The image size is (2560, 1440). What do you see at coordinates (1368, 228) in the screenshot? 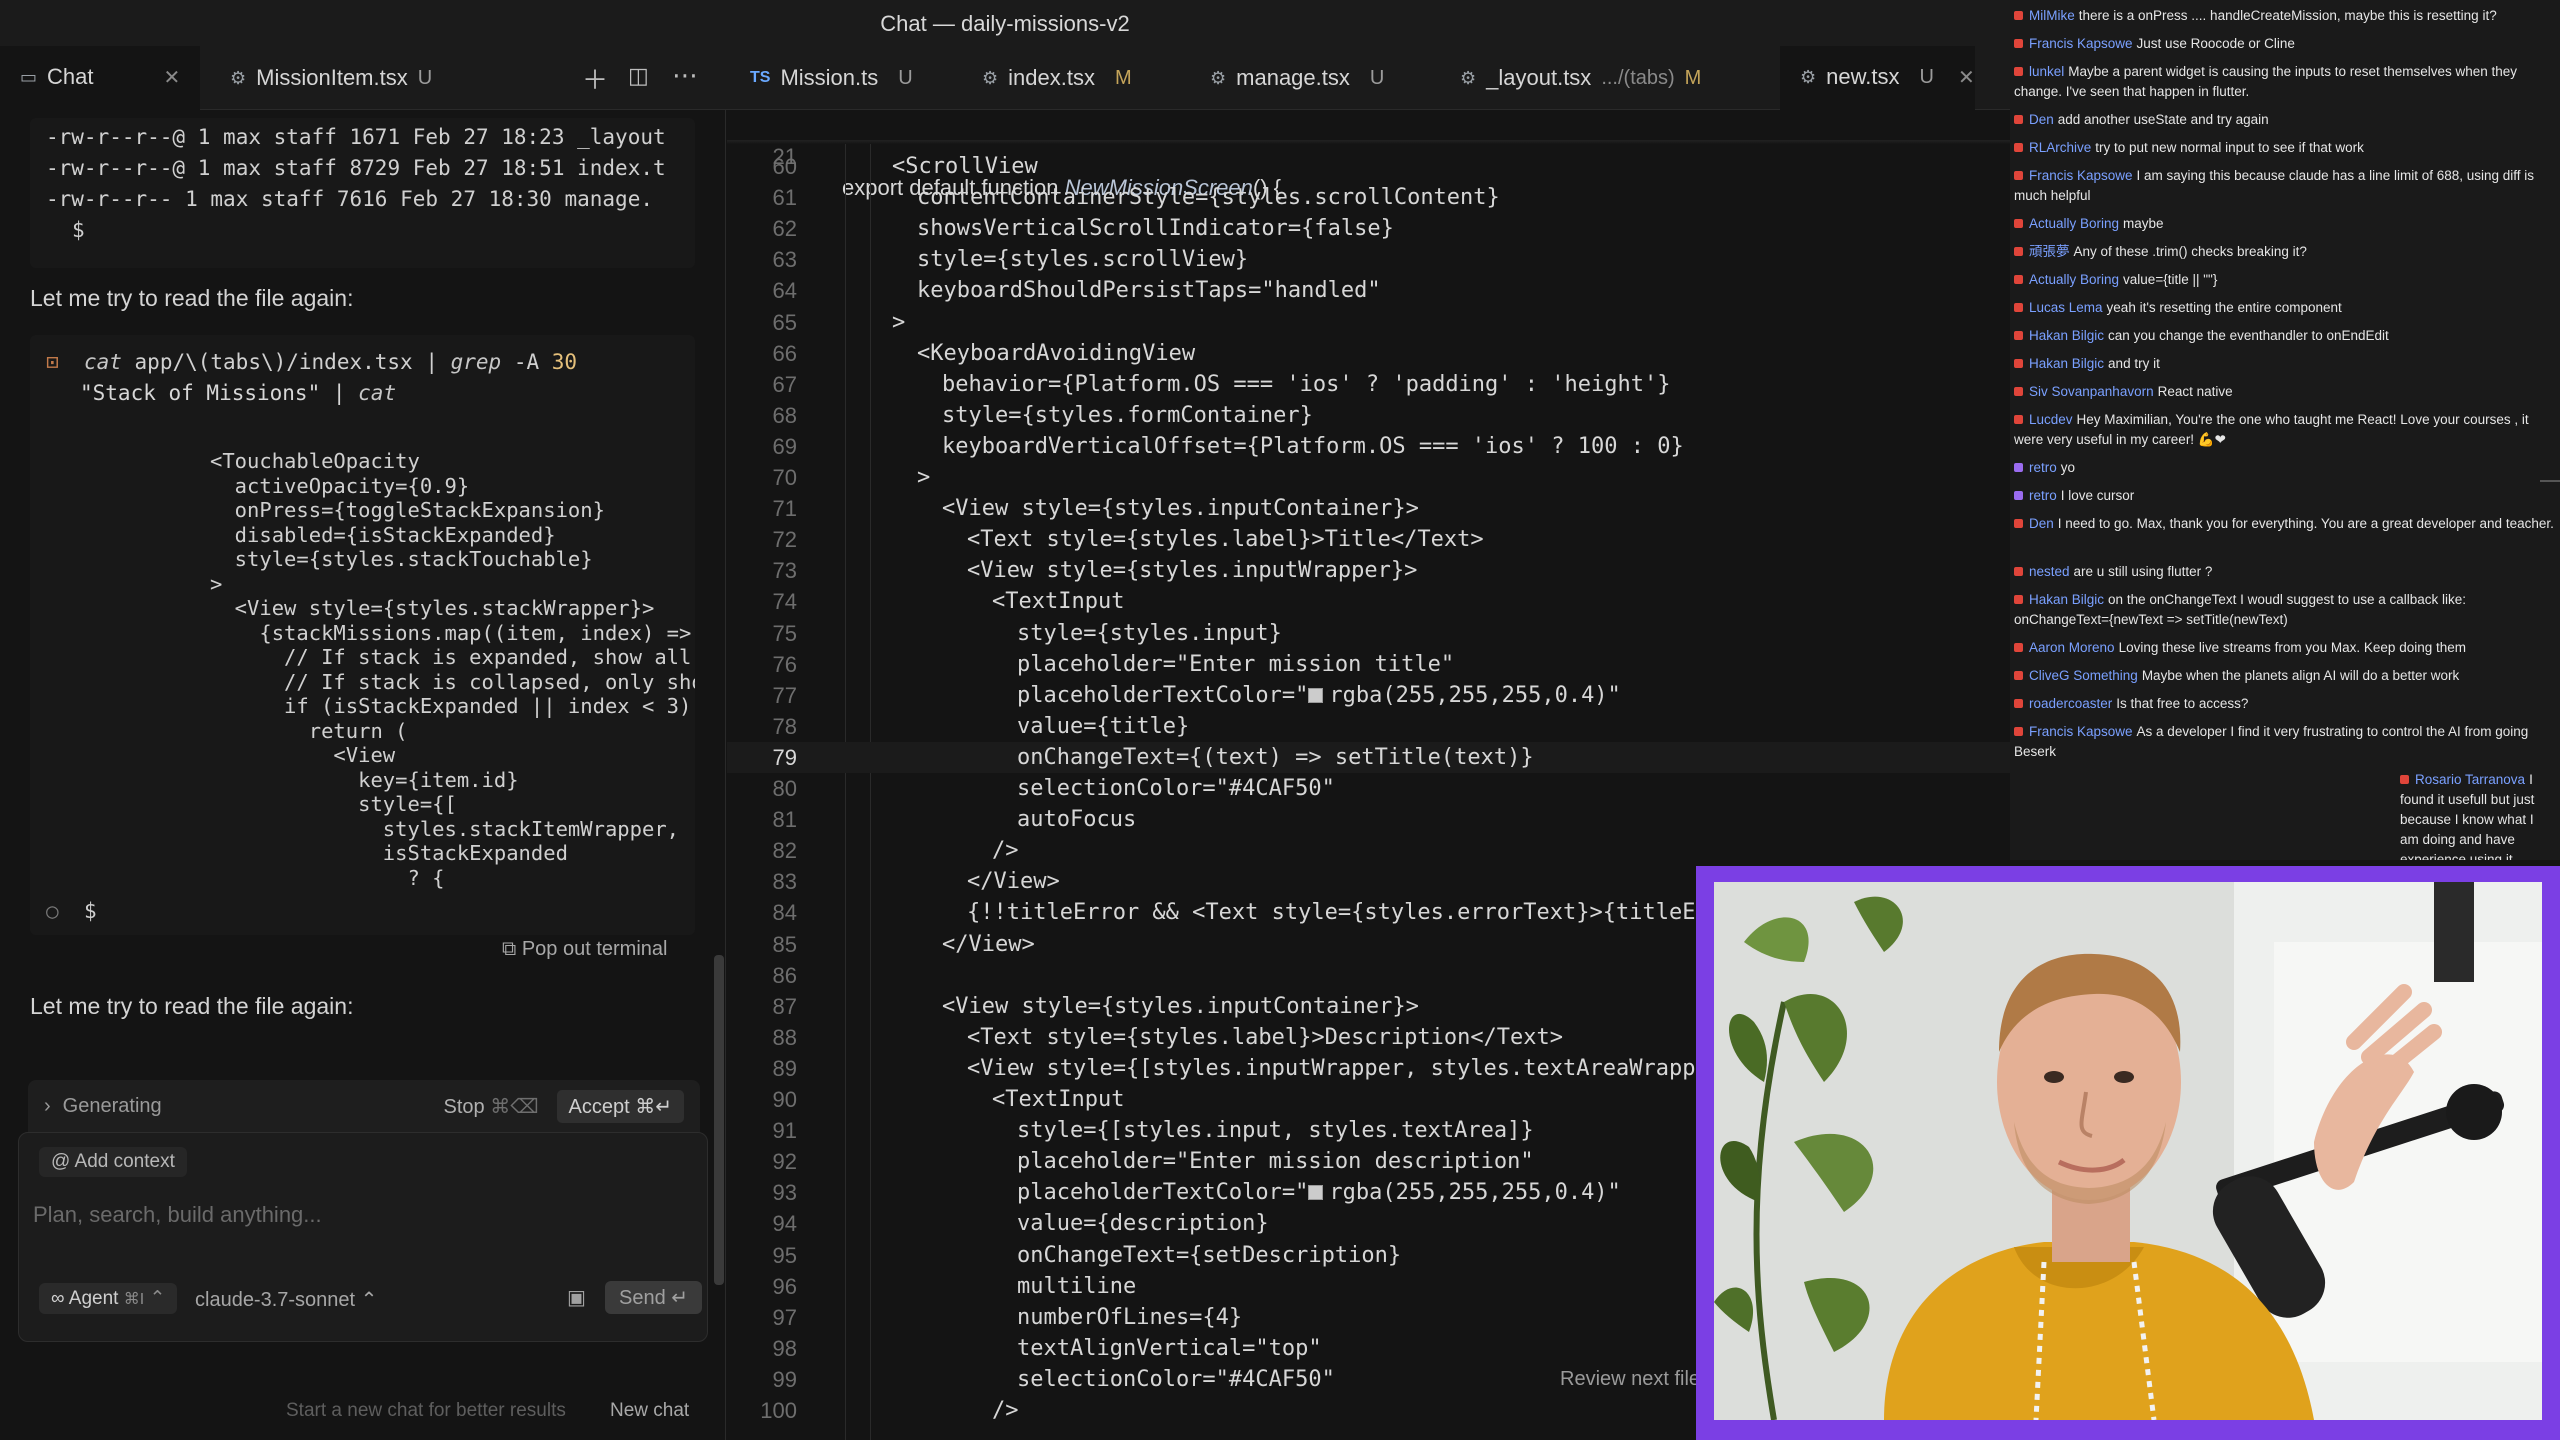
I see `code-line: 62 showsVerticalScrollIndicator={false}` at bounding box center [1368, 228].